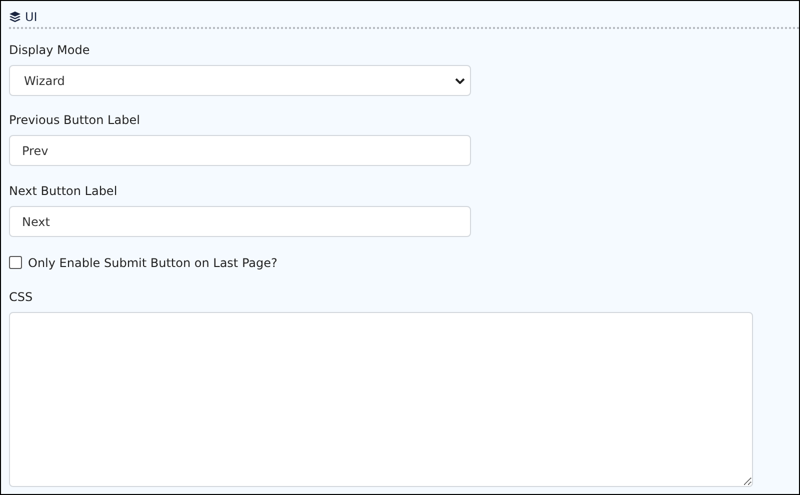 This screenshot has width=800, height=495. What do you see at coordinates (460, 81) in the screenshot?
I see `chevron-down-icon` at bounding box center [460, 81].